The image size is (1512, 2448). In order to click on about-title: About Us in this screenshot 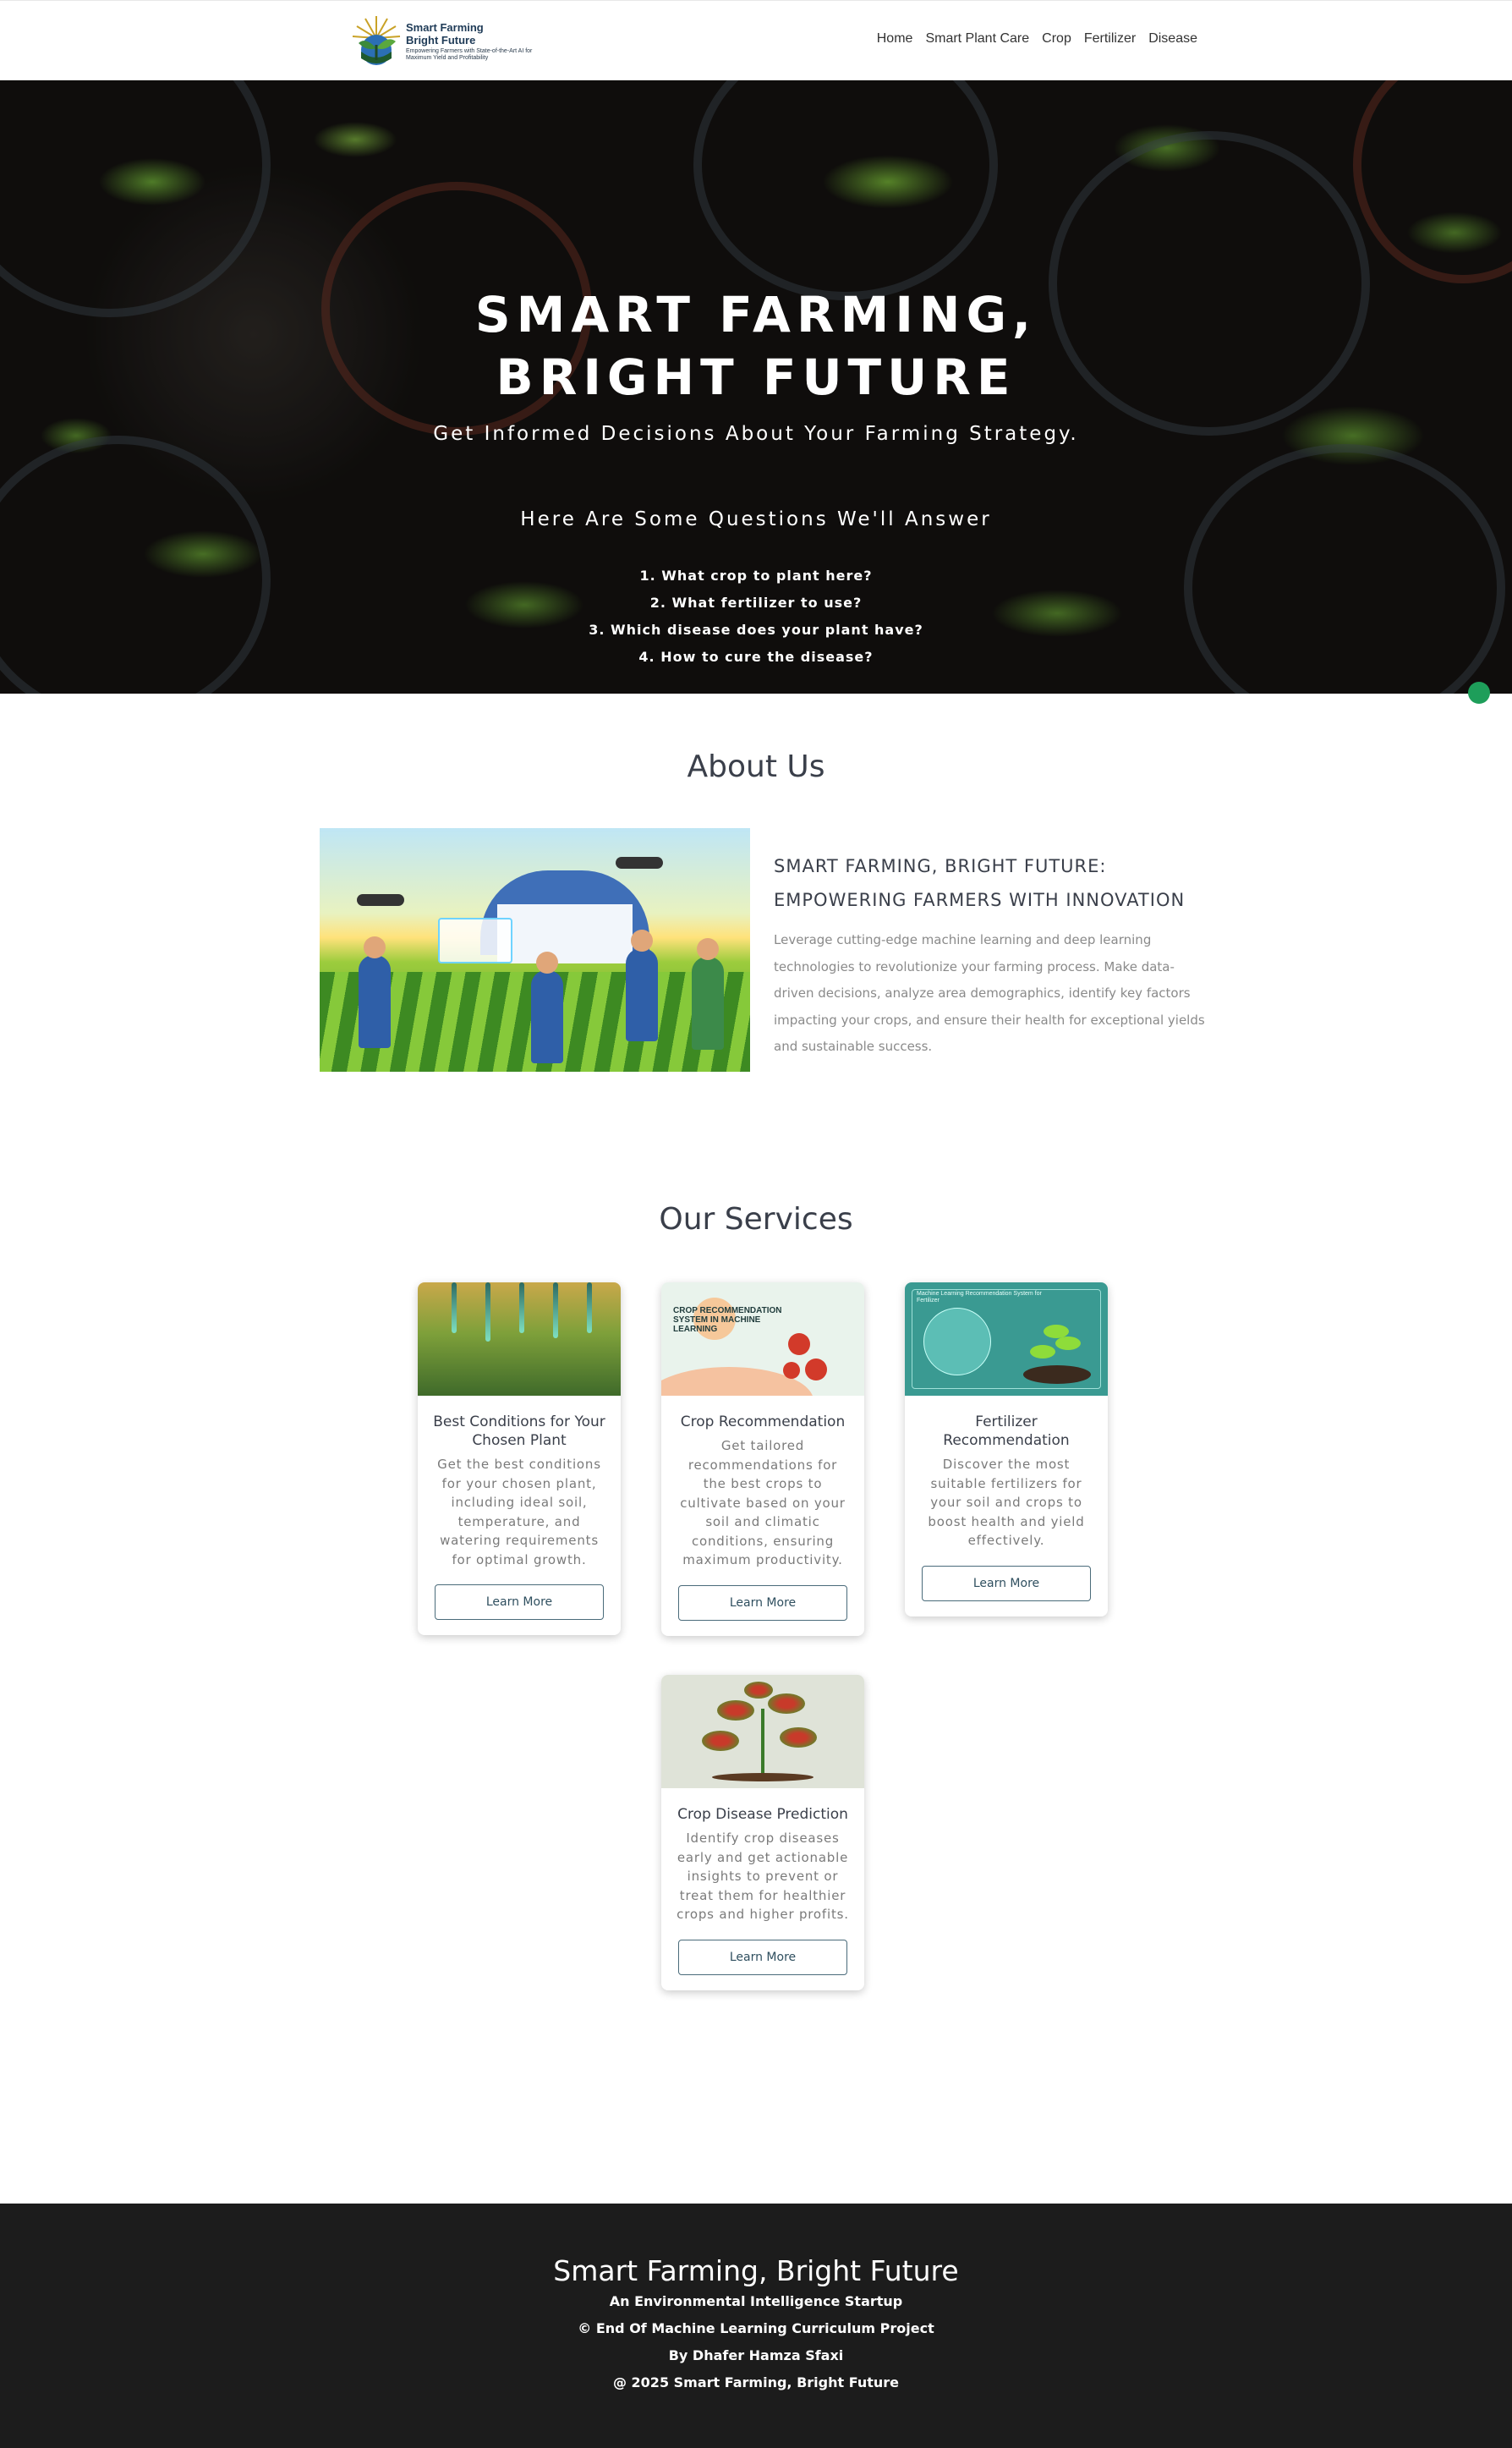, I will do `click(756, 766)`.